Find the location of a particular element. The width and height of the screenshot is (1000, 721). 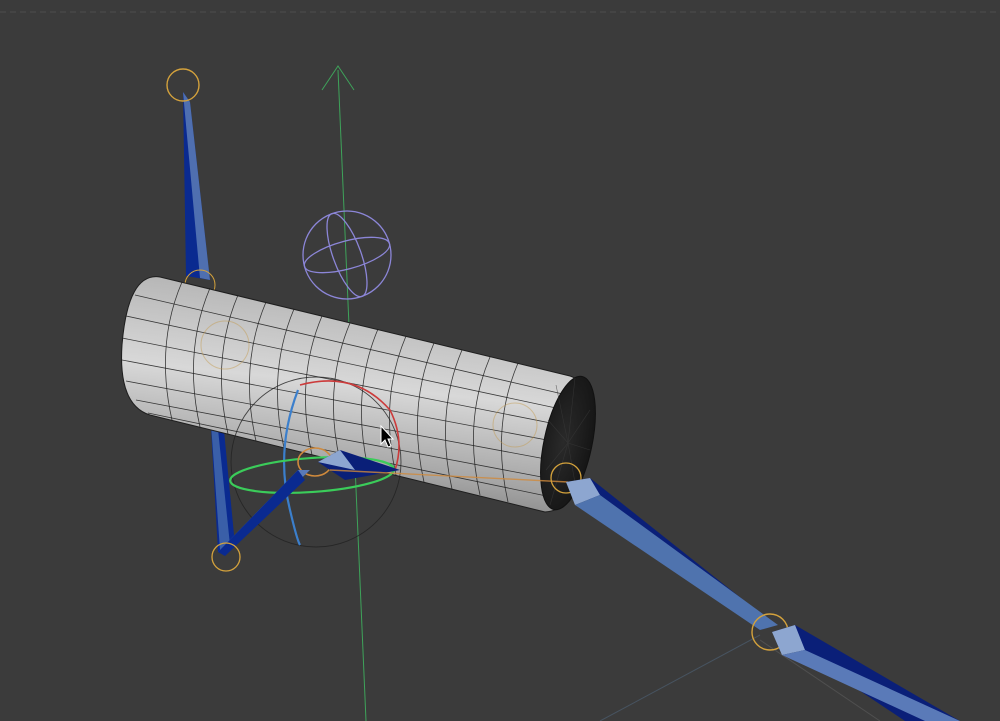

bone-upper is located at coordinates (196, 186).